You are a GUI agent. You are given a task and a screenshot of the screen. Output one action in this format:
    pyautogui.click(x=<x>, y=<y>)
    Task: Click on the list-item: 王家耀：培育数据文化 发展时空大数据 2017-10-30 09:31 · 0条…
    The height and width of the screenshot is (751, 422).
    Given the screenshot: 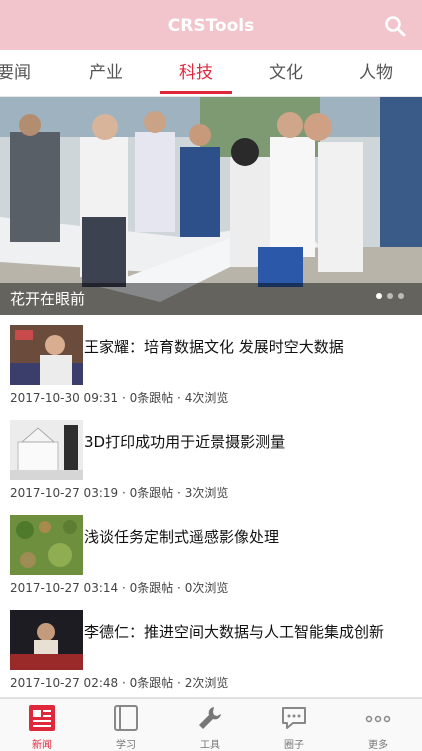 What is the action you would take?
    pyautogui.click(x=211, y=365)
    